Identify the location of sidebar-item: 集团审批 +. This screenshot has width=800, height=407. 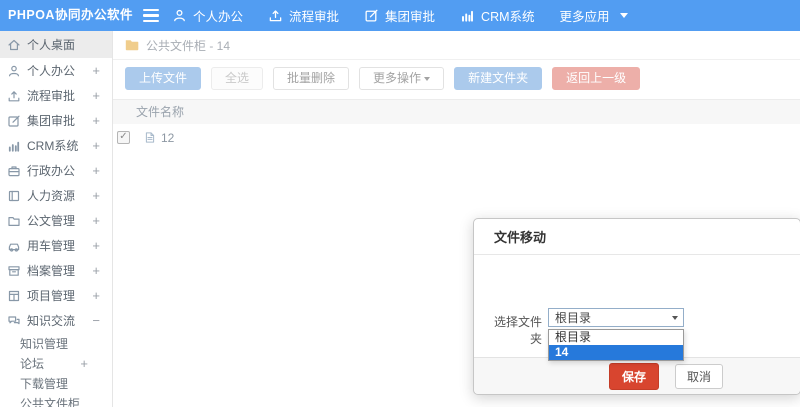
(56, 120).